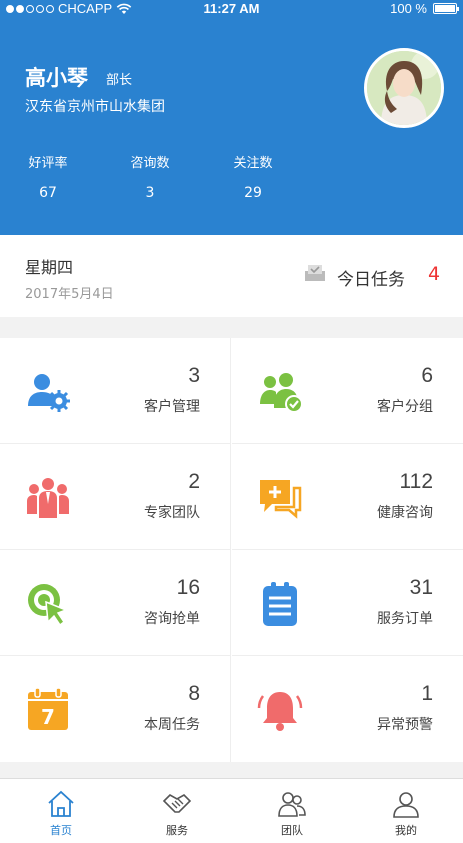 The width and height of the screenshot is (463, 843). What do you see at coordinates (150, 163) in the screenshot?
I see `stat-label: 咨询数` at bounding box center [150, 163].